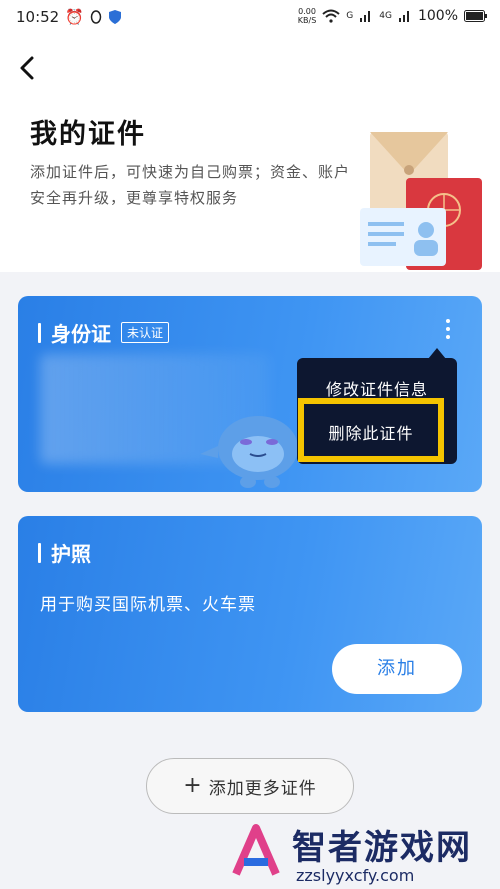  I want to click on passport-title: 护照, so click(71, 554).